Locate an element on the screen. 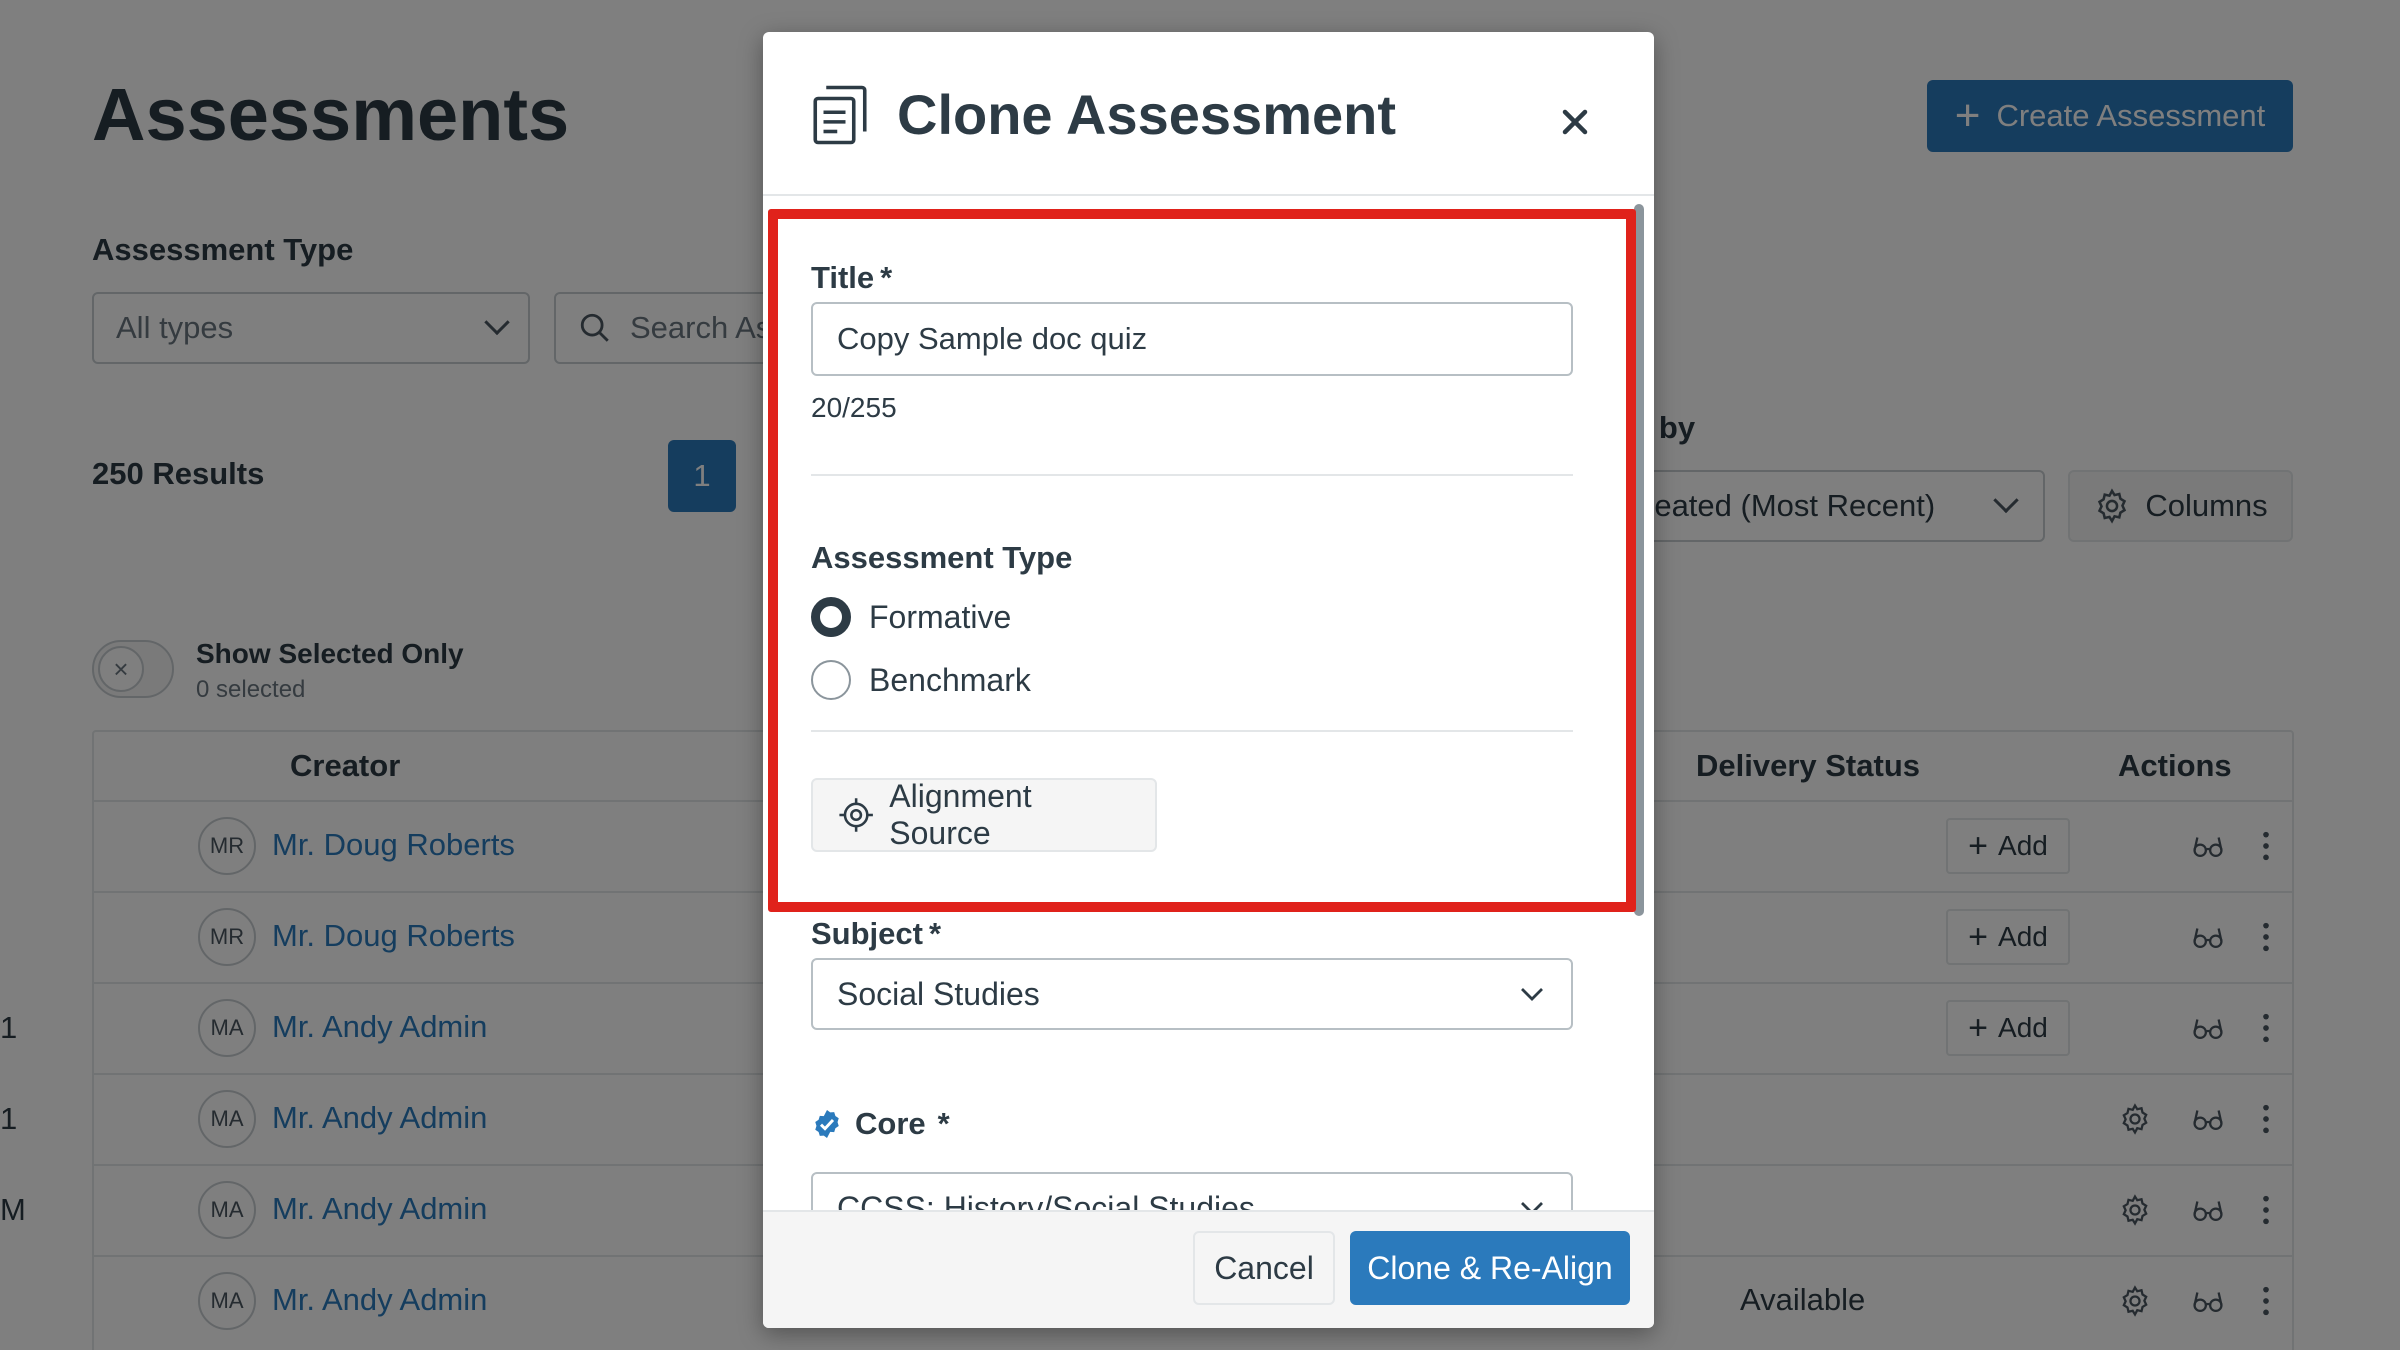  close-icon is located at coordinates (1575, 122).